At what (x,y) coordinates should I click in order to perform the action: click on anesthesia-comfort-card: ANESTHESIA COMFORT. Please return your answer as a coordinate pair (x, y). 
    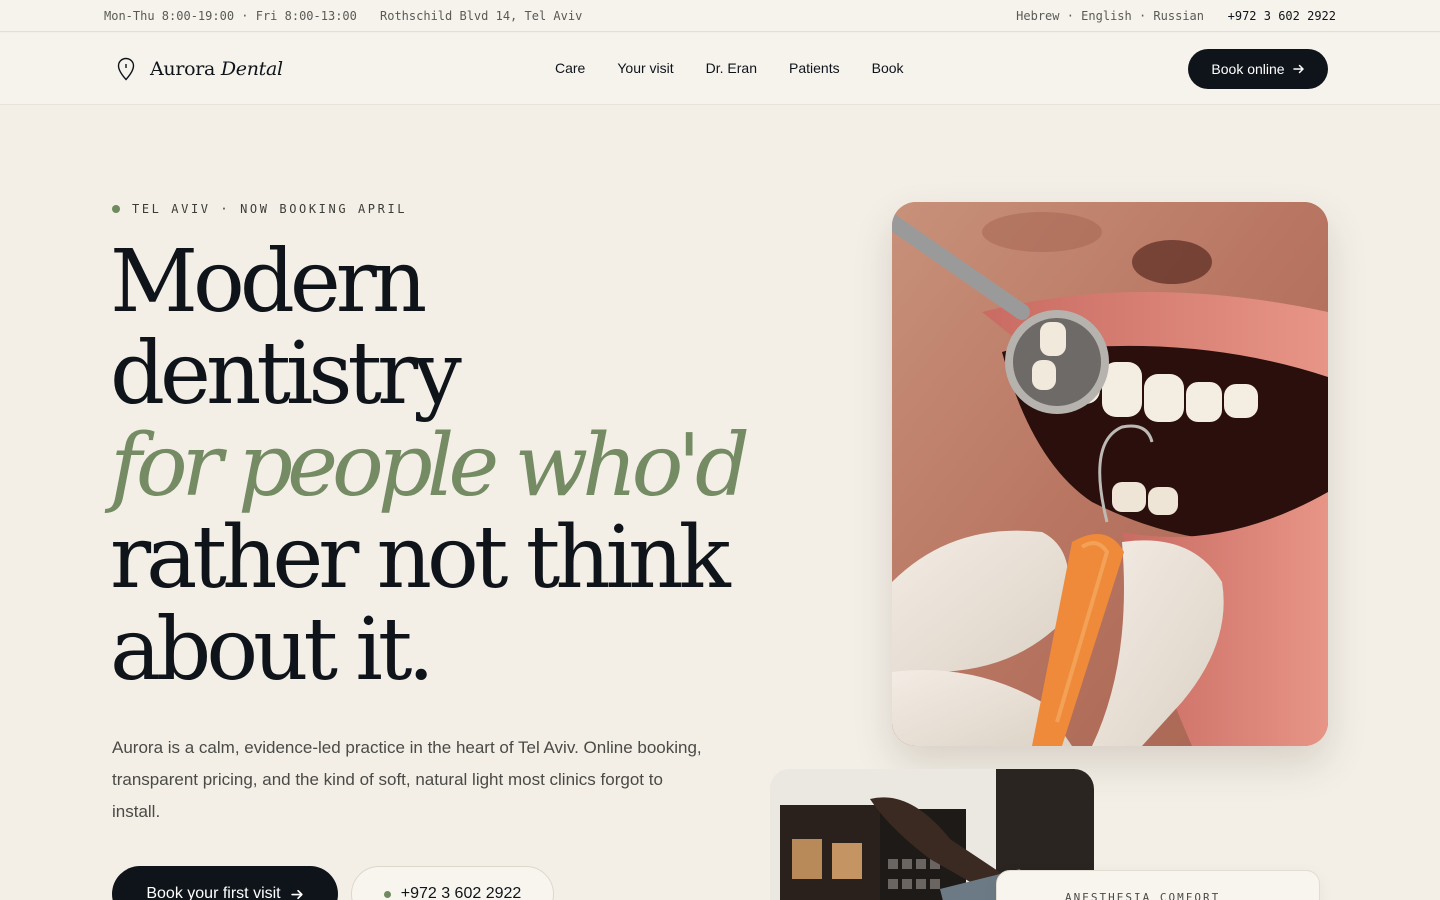
    Looking at the image, I should click on (1158, 885).